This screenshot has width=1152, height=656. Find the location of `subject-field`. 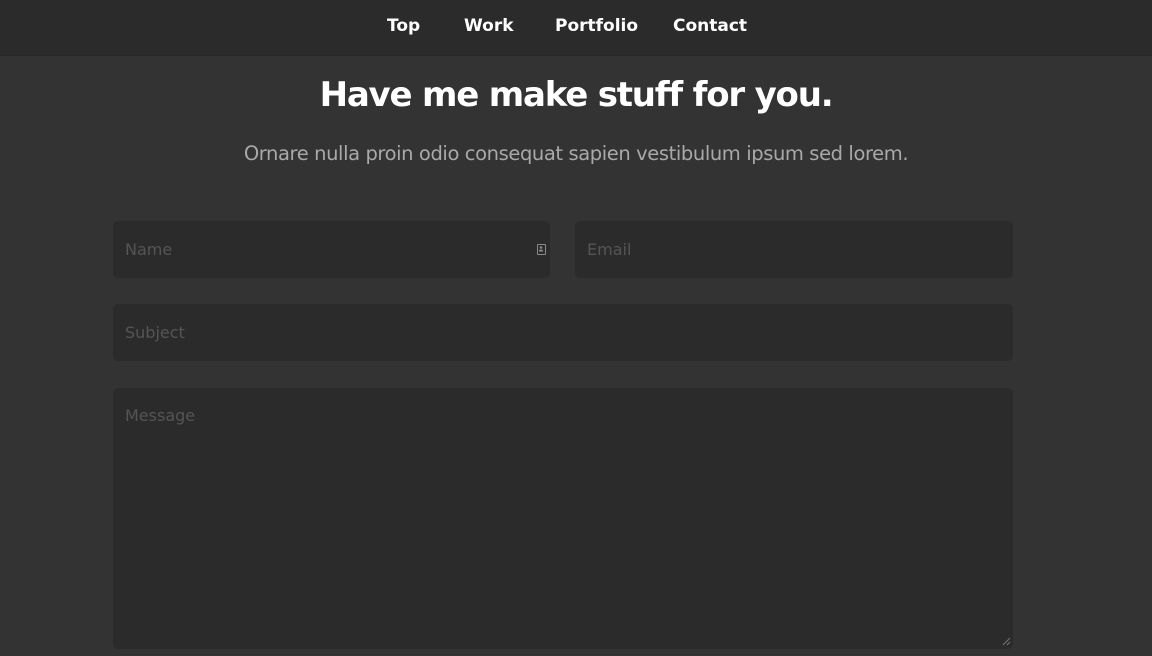

subject-field is located at coordinates (563, 332).